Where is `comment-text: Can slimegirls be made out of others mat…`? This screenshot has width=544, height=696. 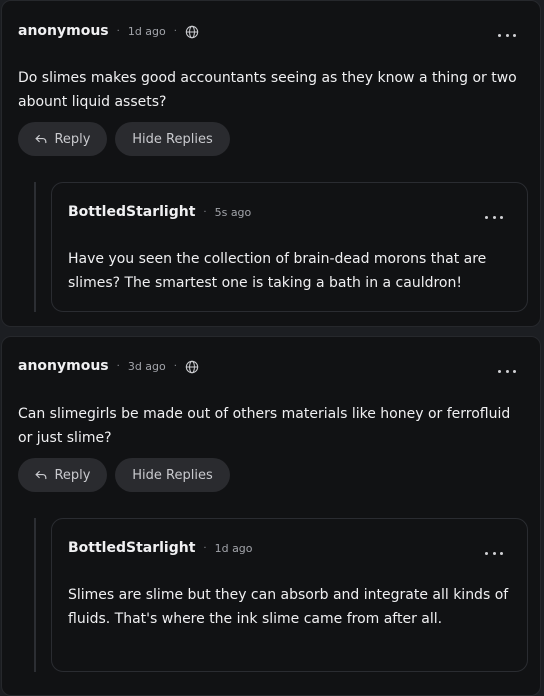 comment-text: Can slimegirls be made out of others mat… is located at coordinates (264, 426).